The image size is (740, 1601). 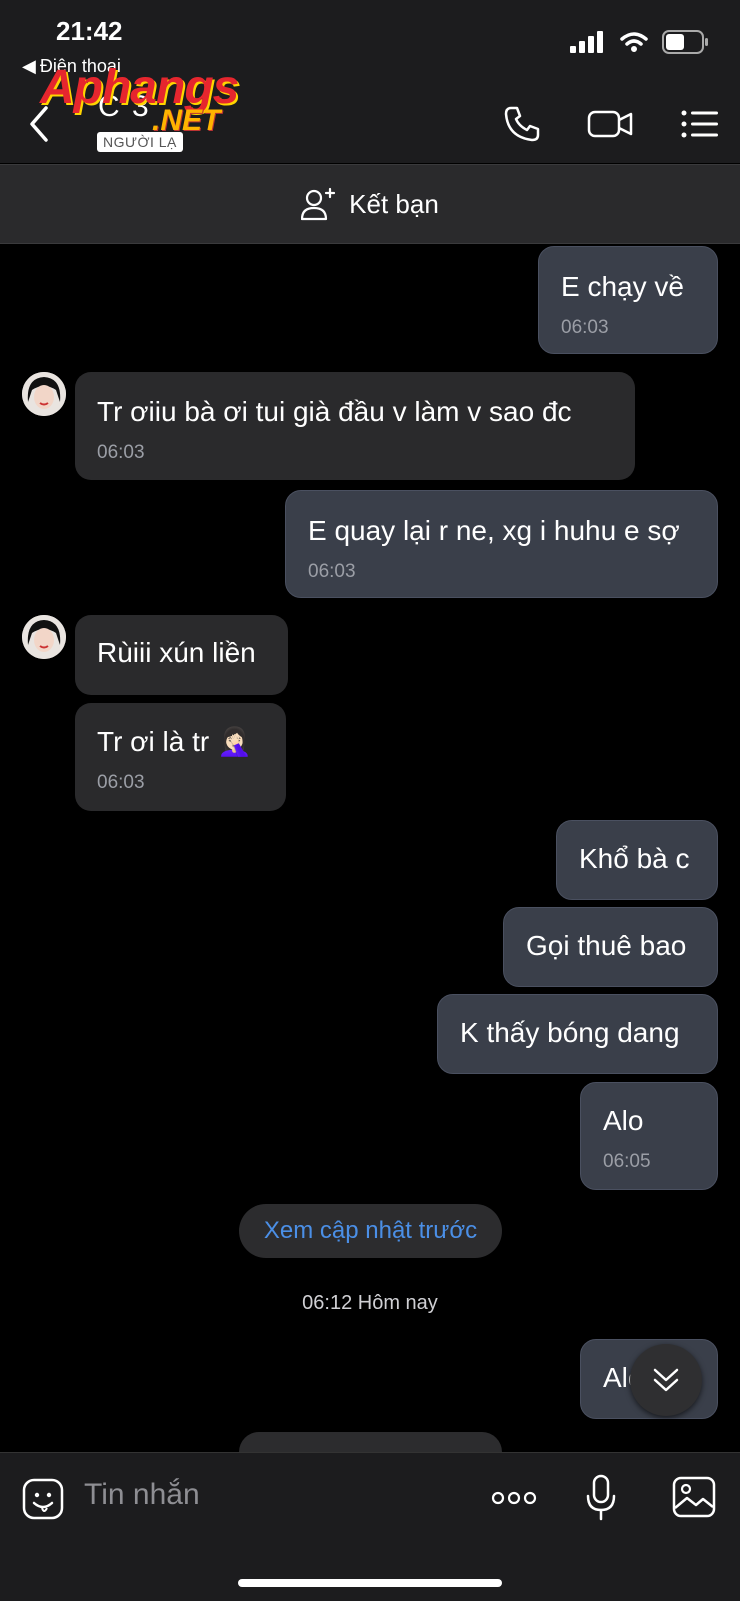 What do you see at coordinates (606, 945) in the screenshot?
I see `message-text: Gọi thuê bao` at bounding box center [606, 945].